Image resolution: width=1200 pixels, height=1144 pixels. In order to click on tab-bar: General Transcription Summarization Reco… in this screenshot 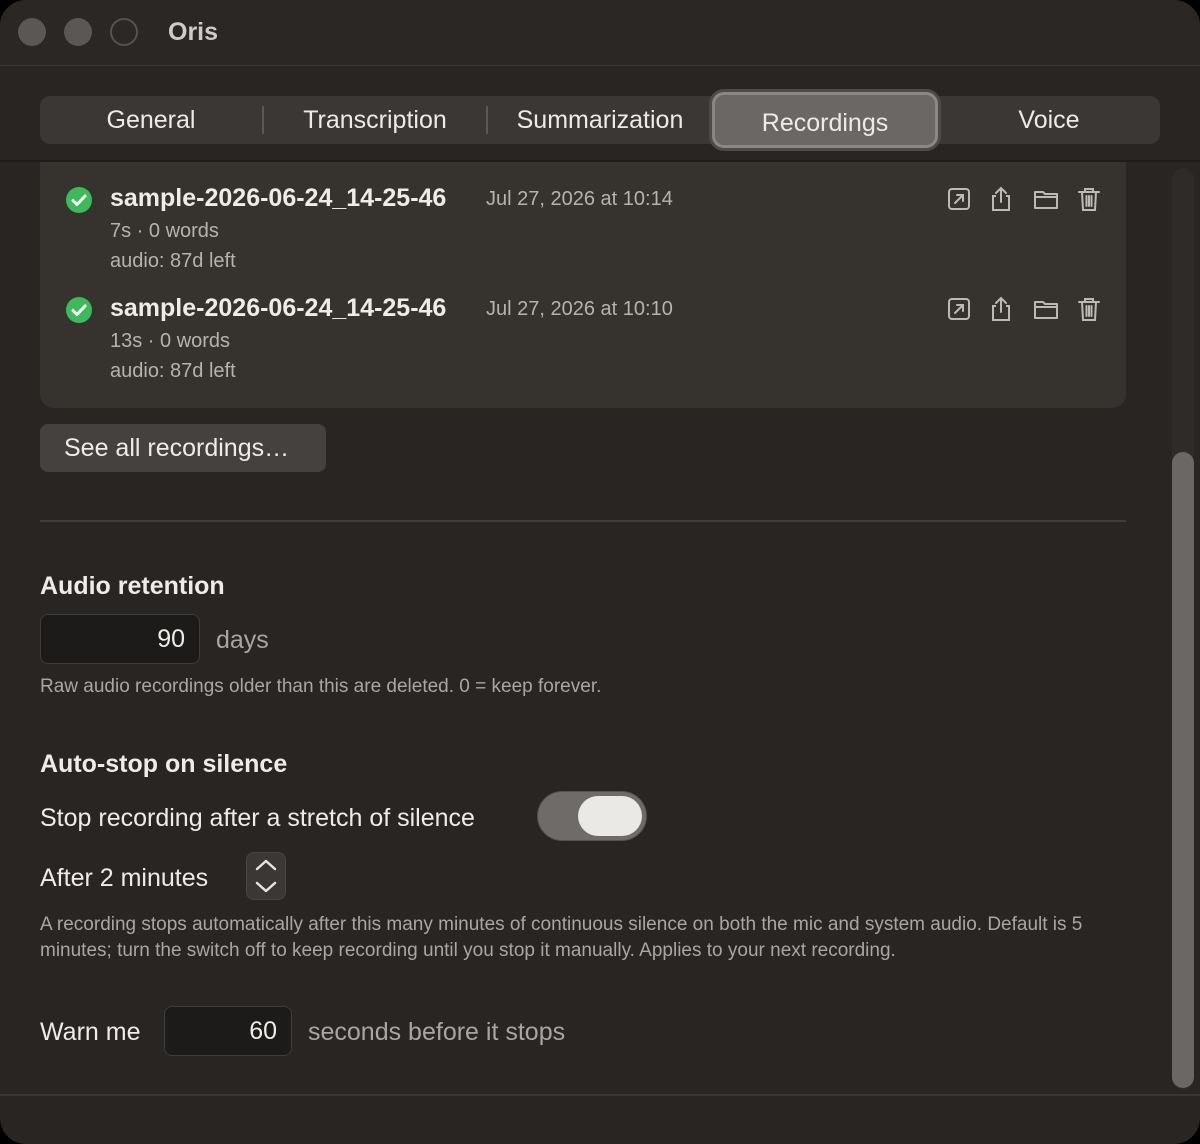, I will do `click(600, 120)`.